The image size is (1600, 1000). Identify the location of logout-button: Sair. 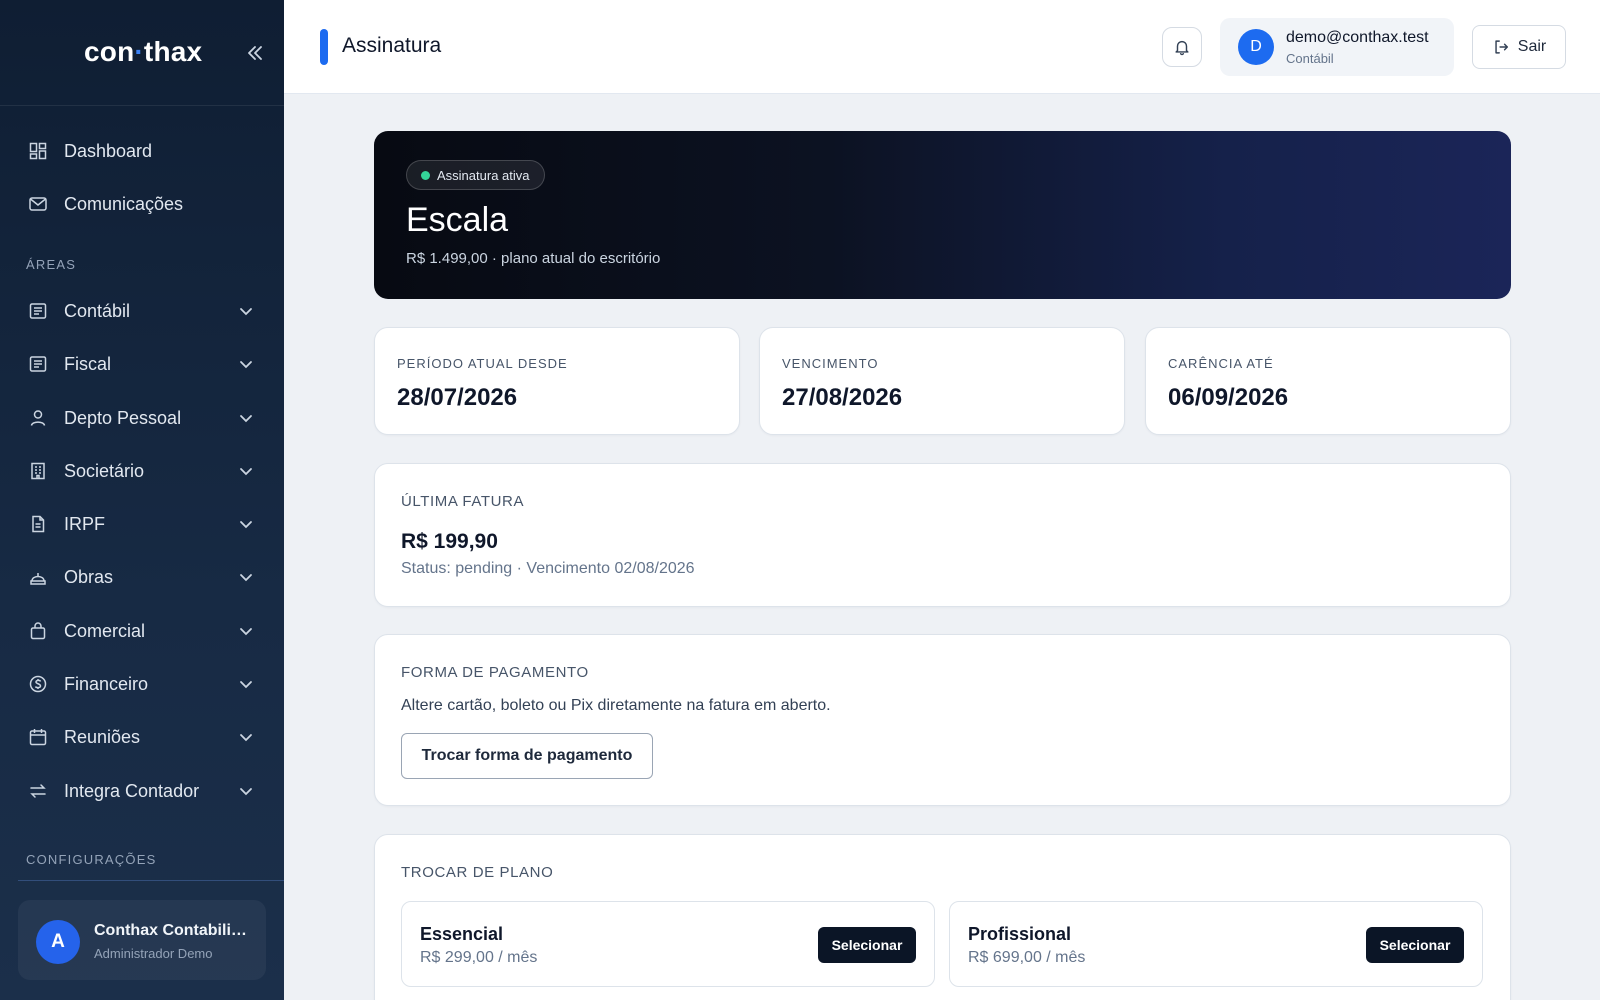
(1519, 47).